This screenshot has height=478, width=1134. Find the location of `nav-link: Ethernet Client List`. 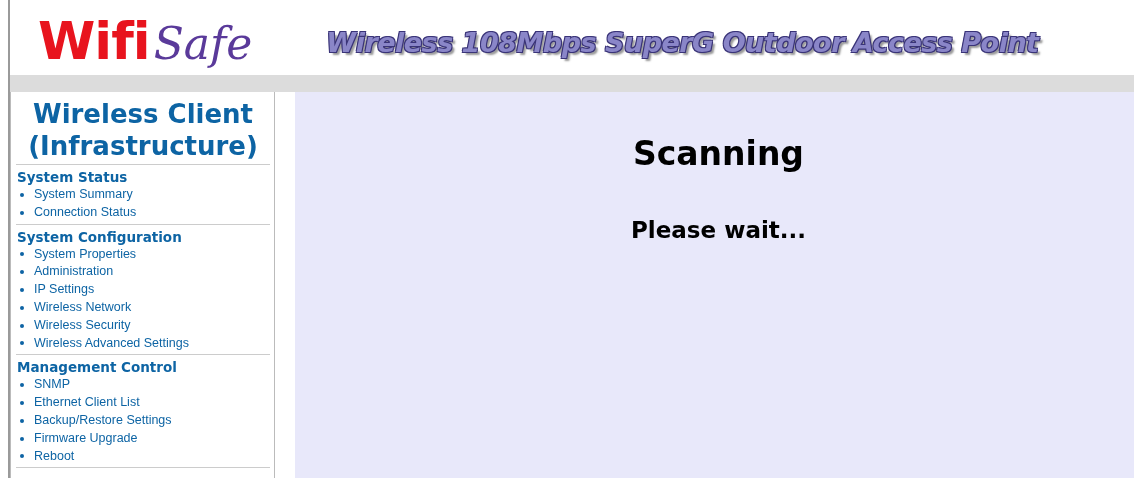

nav-link: Ethernet Client List is located at coordinates (78, 403).